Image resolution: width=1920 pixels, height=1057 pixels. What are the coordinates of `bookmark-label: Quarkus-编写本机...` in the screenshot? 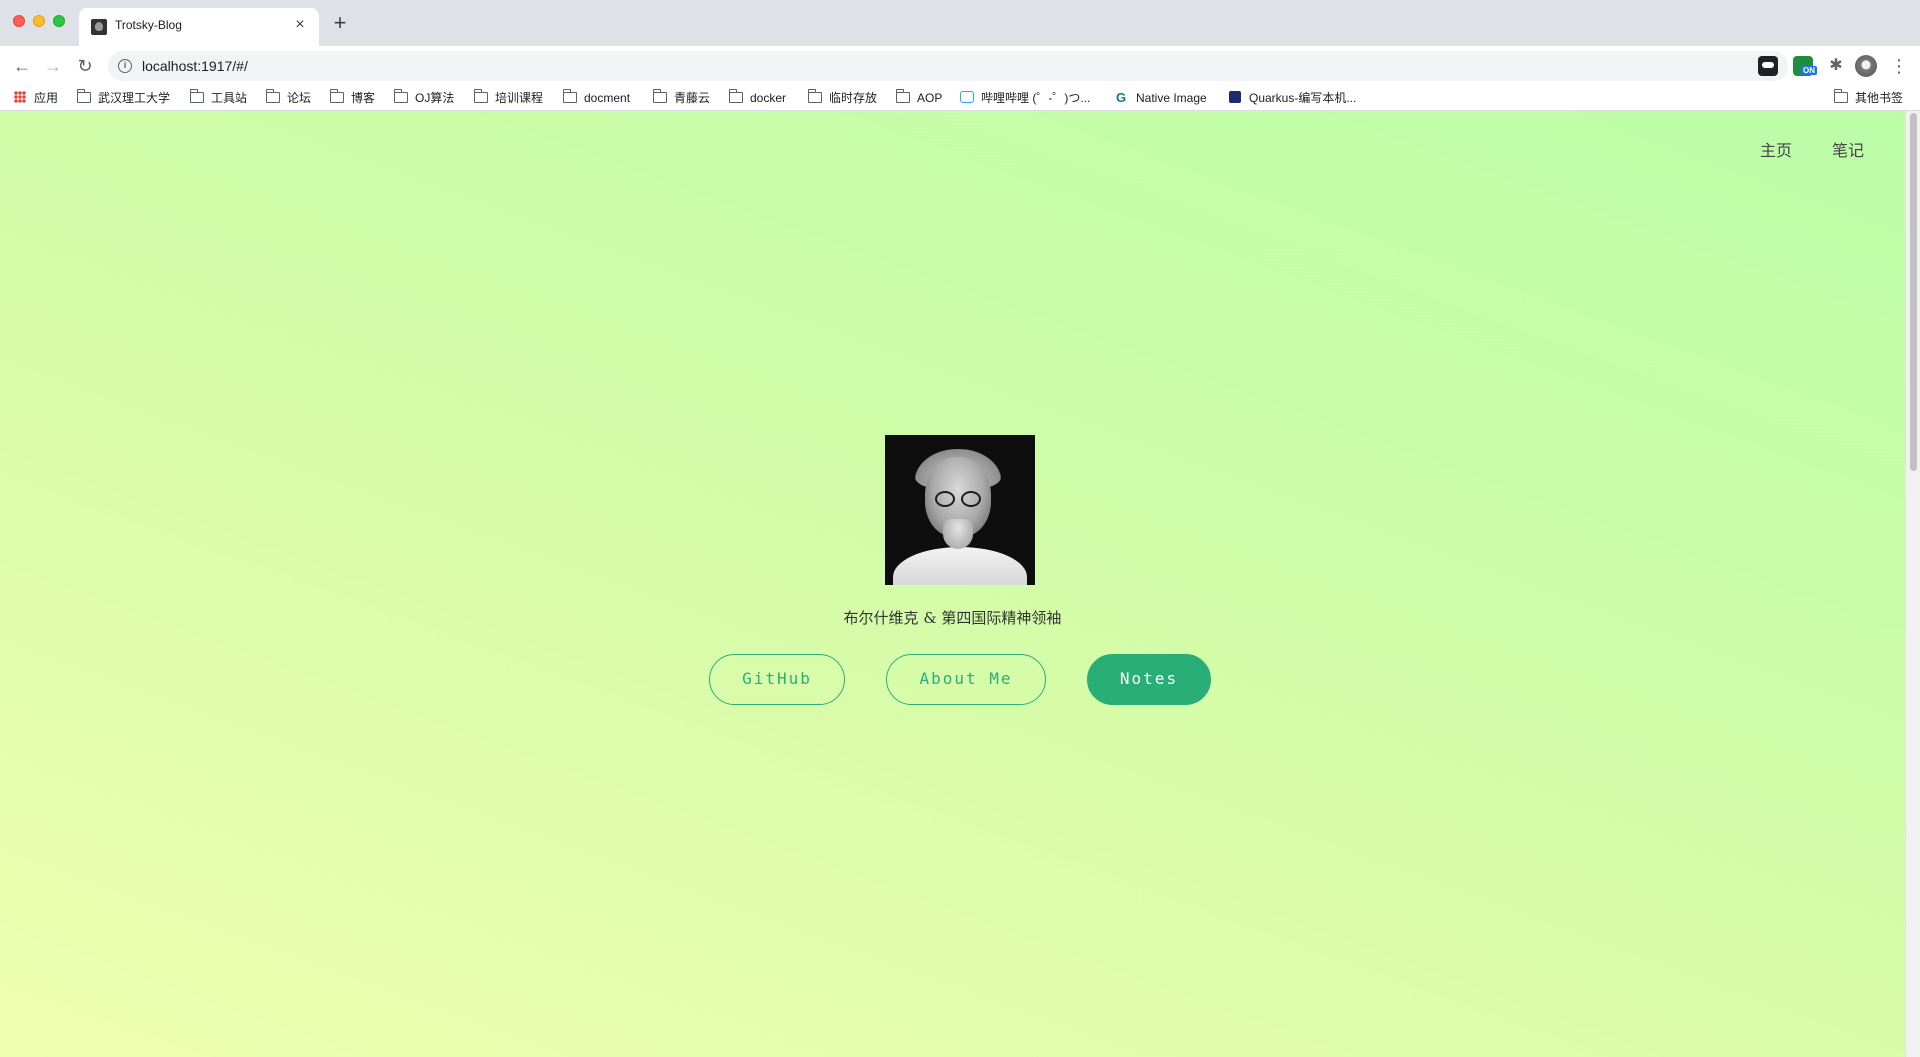 It's located at (1303, 98).